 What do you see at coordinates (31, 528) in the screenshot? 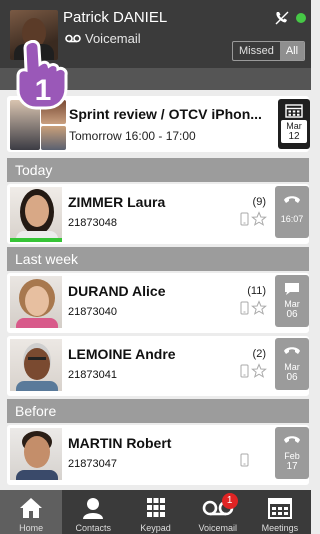
I see `tab-home-label: Home` at bounding box center [31, 528].